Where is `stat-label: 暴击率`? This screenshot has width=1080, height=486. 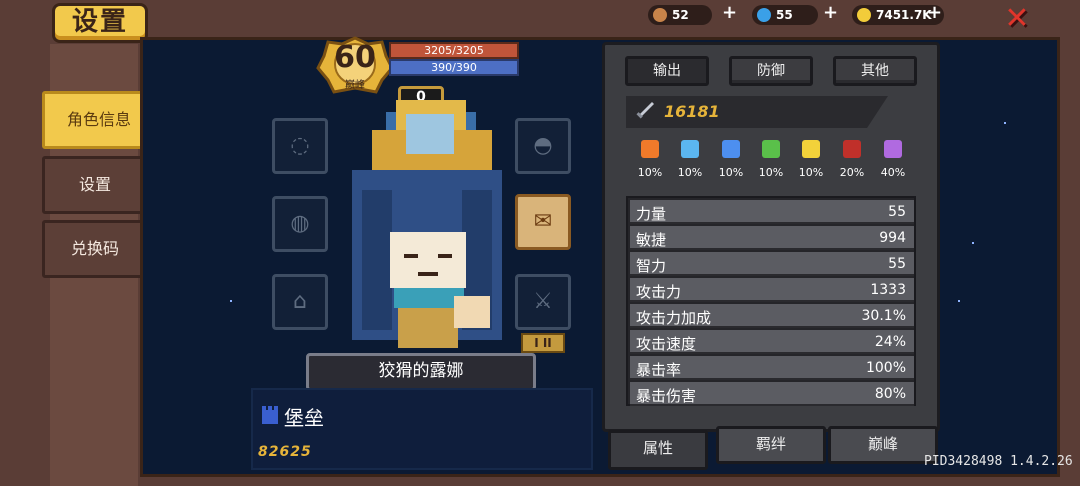 stat-label: 暴击率 is located at coordinates (659, 370).